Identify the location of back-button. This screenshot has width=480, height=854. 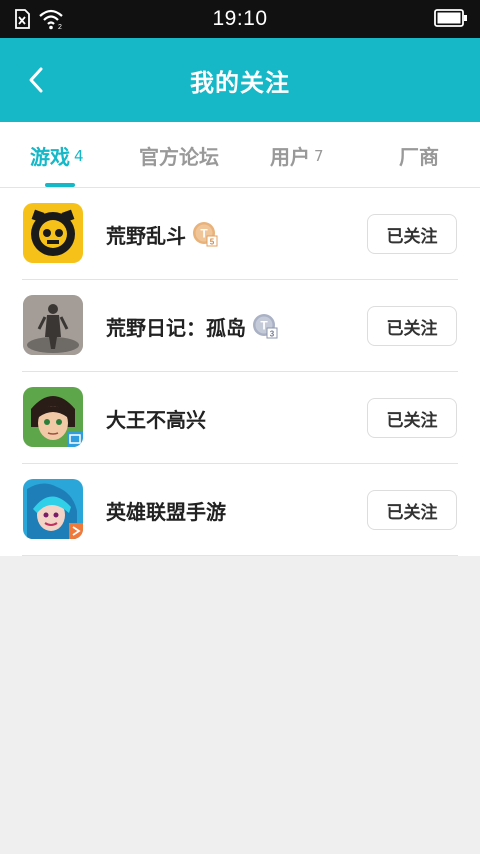
(36, 80).